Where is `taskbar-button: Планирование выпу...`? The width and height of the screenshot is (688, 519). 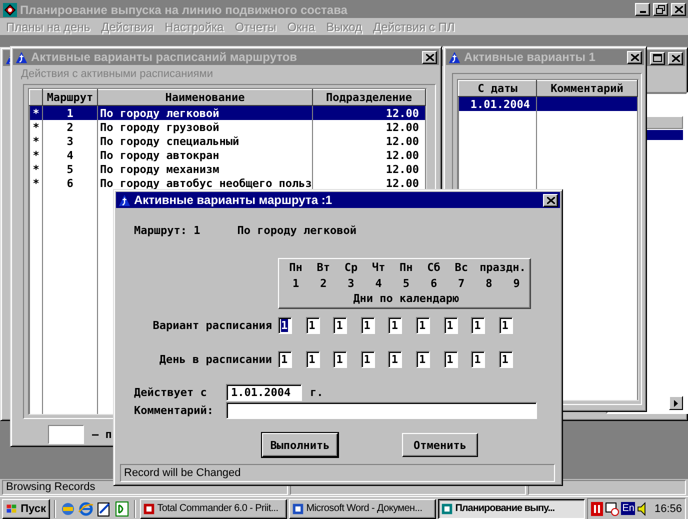
taskbar-button: Планирование выпу... is located at coordinates (512, 508).